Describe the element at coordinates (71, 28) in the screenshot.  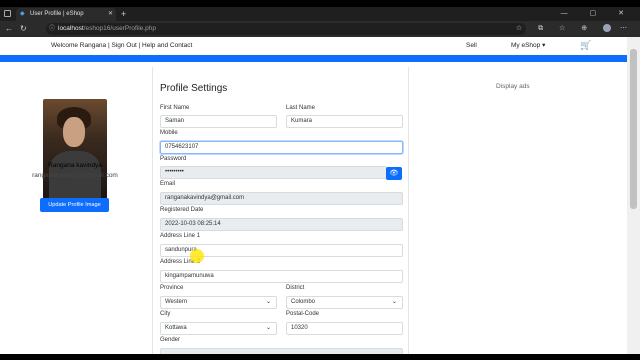
I see `url-host: localhost` at that location.